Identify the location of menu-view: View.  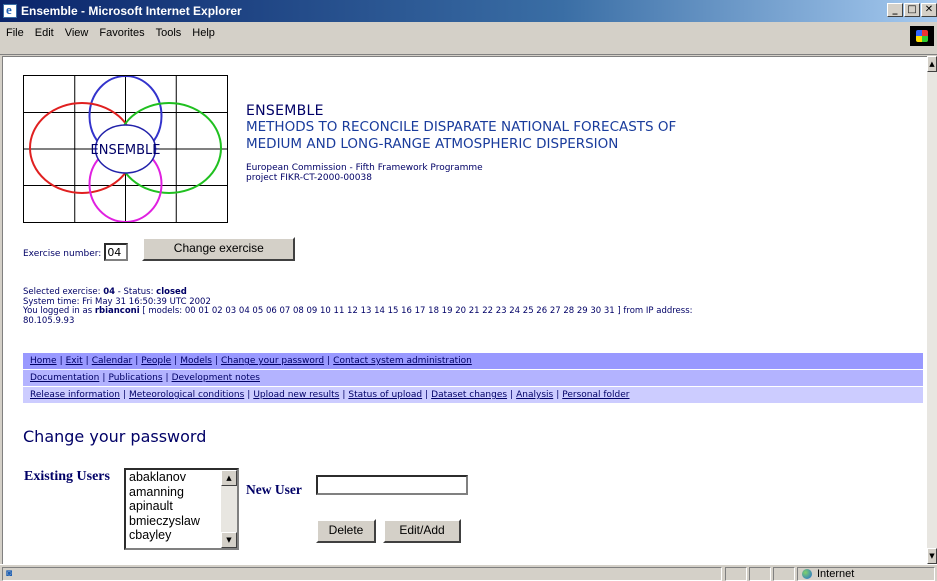
(77, 33).